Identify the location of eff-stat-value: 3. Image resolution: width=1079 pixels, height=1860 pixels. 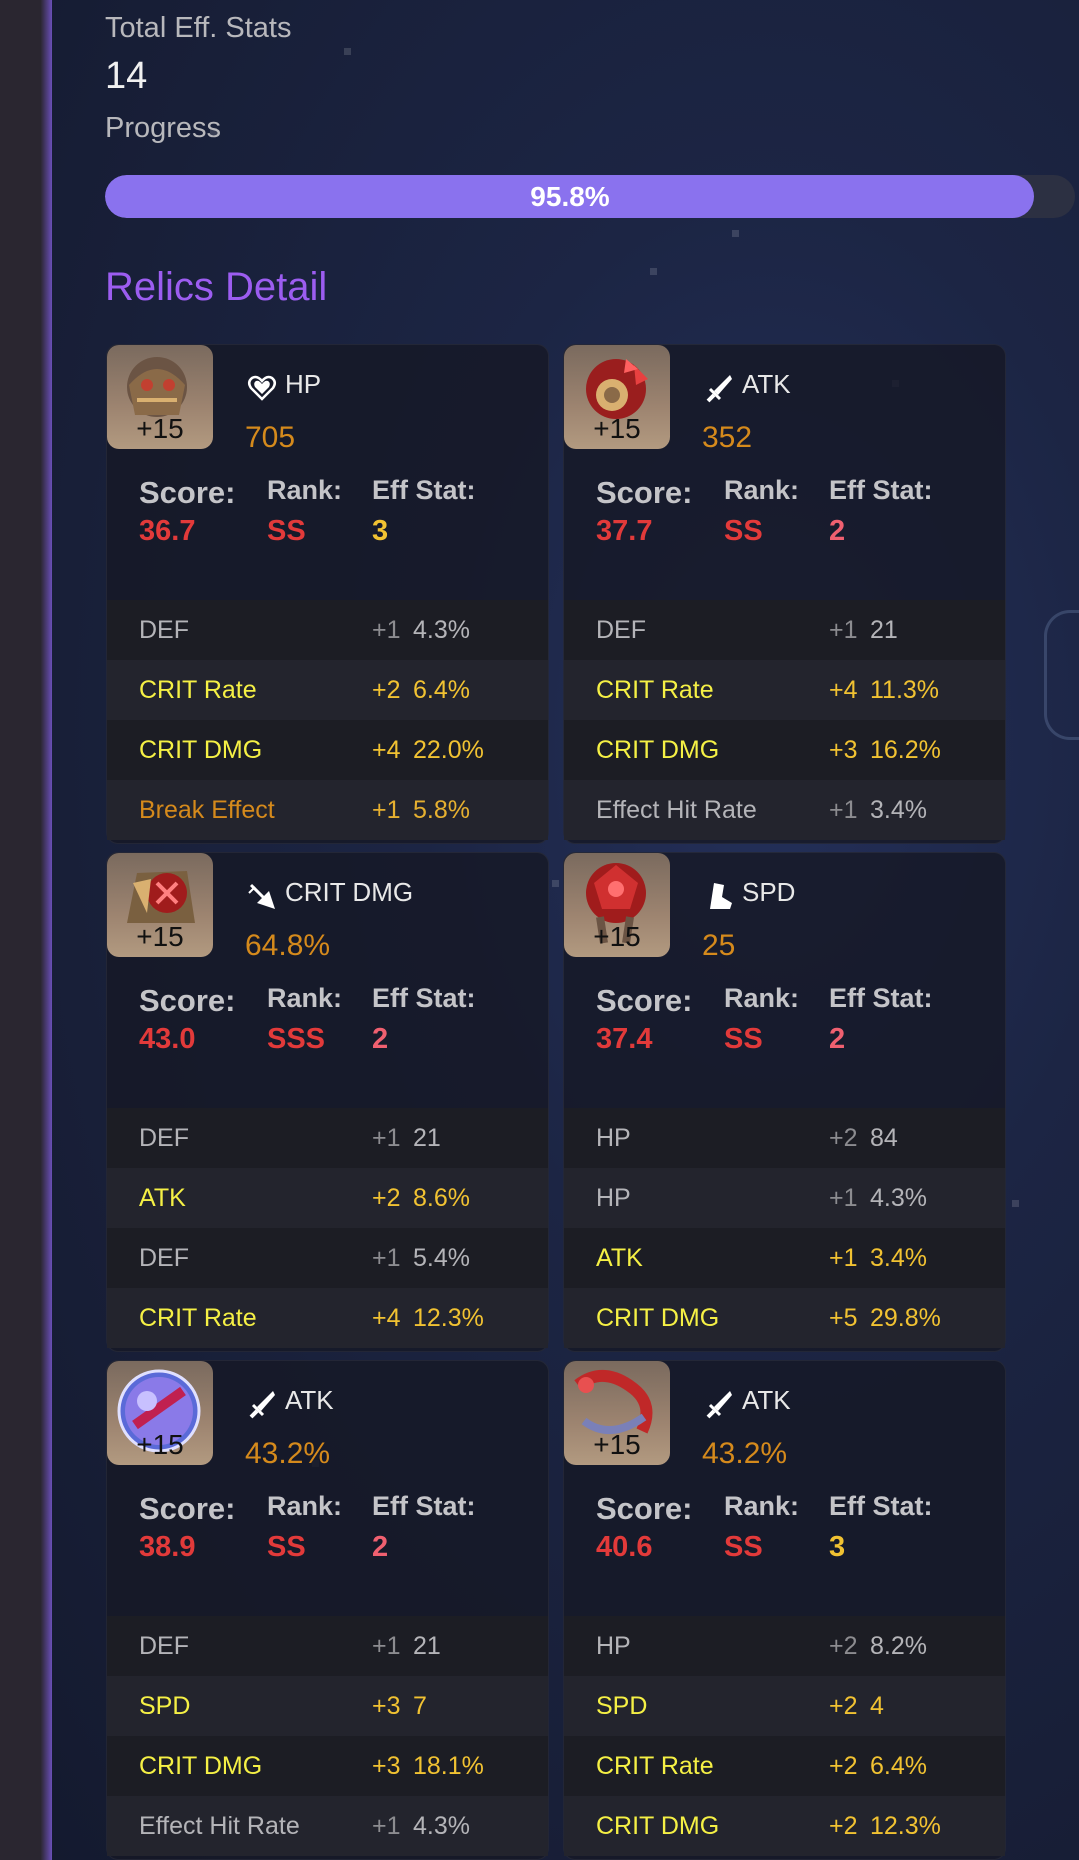
(380, 531).